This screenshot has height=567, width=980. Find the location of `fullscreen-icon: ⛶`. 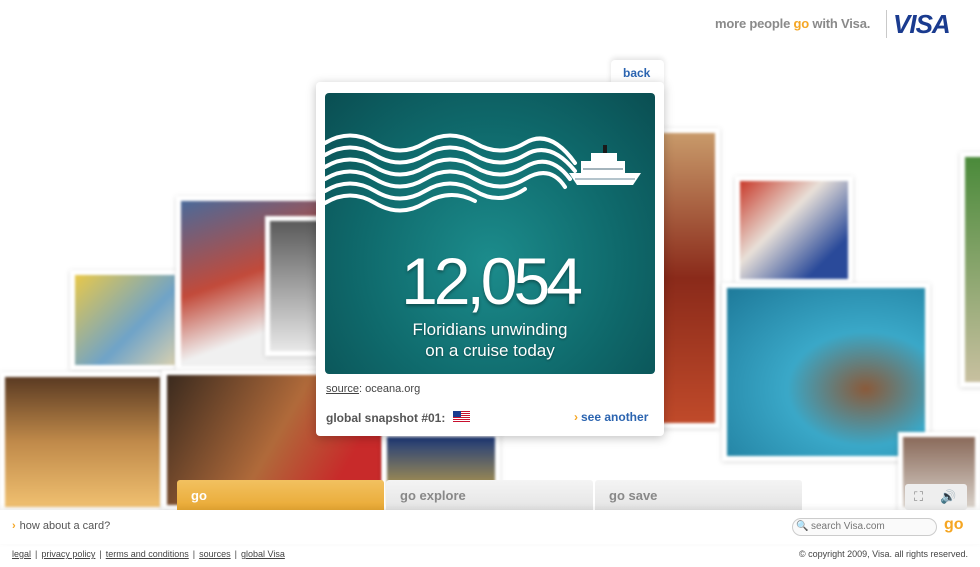

fullscreen-icon: ⛶ is located at coordinates (918, 497).